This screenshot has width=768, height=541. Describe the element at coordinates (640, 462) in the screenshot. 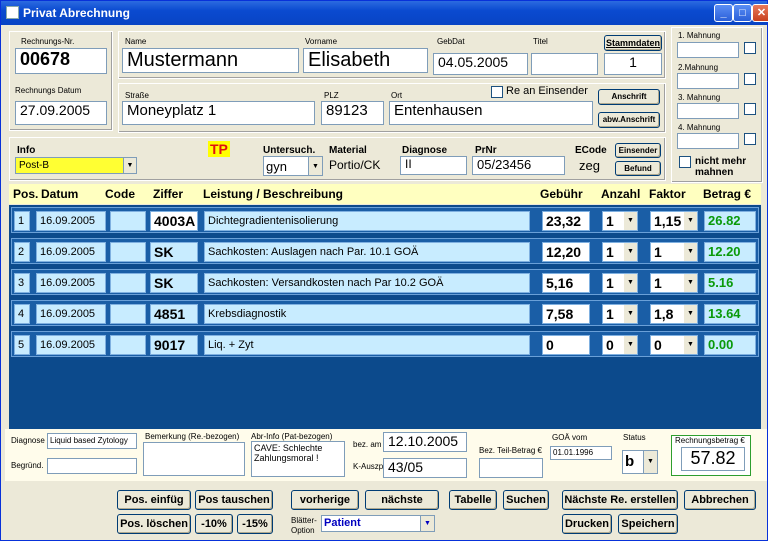

I see `status-select: b ▼` at that location.